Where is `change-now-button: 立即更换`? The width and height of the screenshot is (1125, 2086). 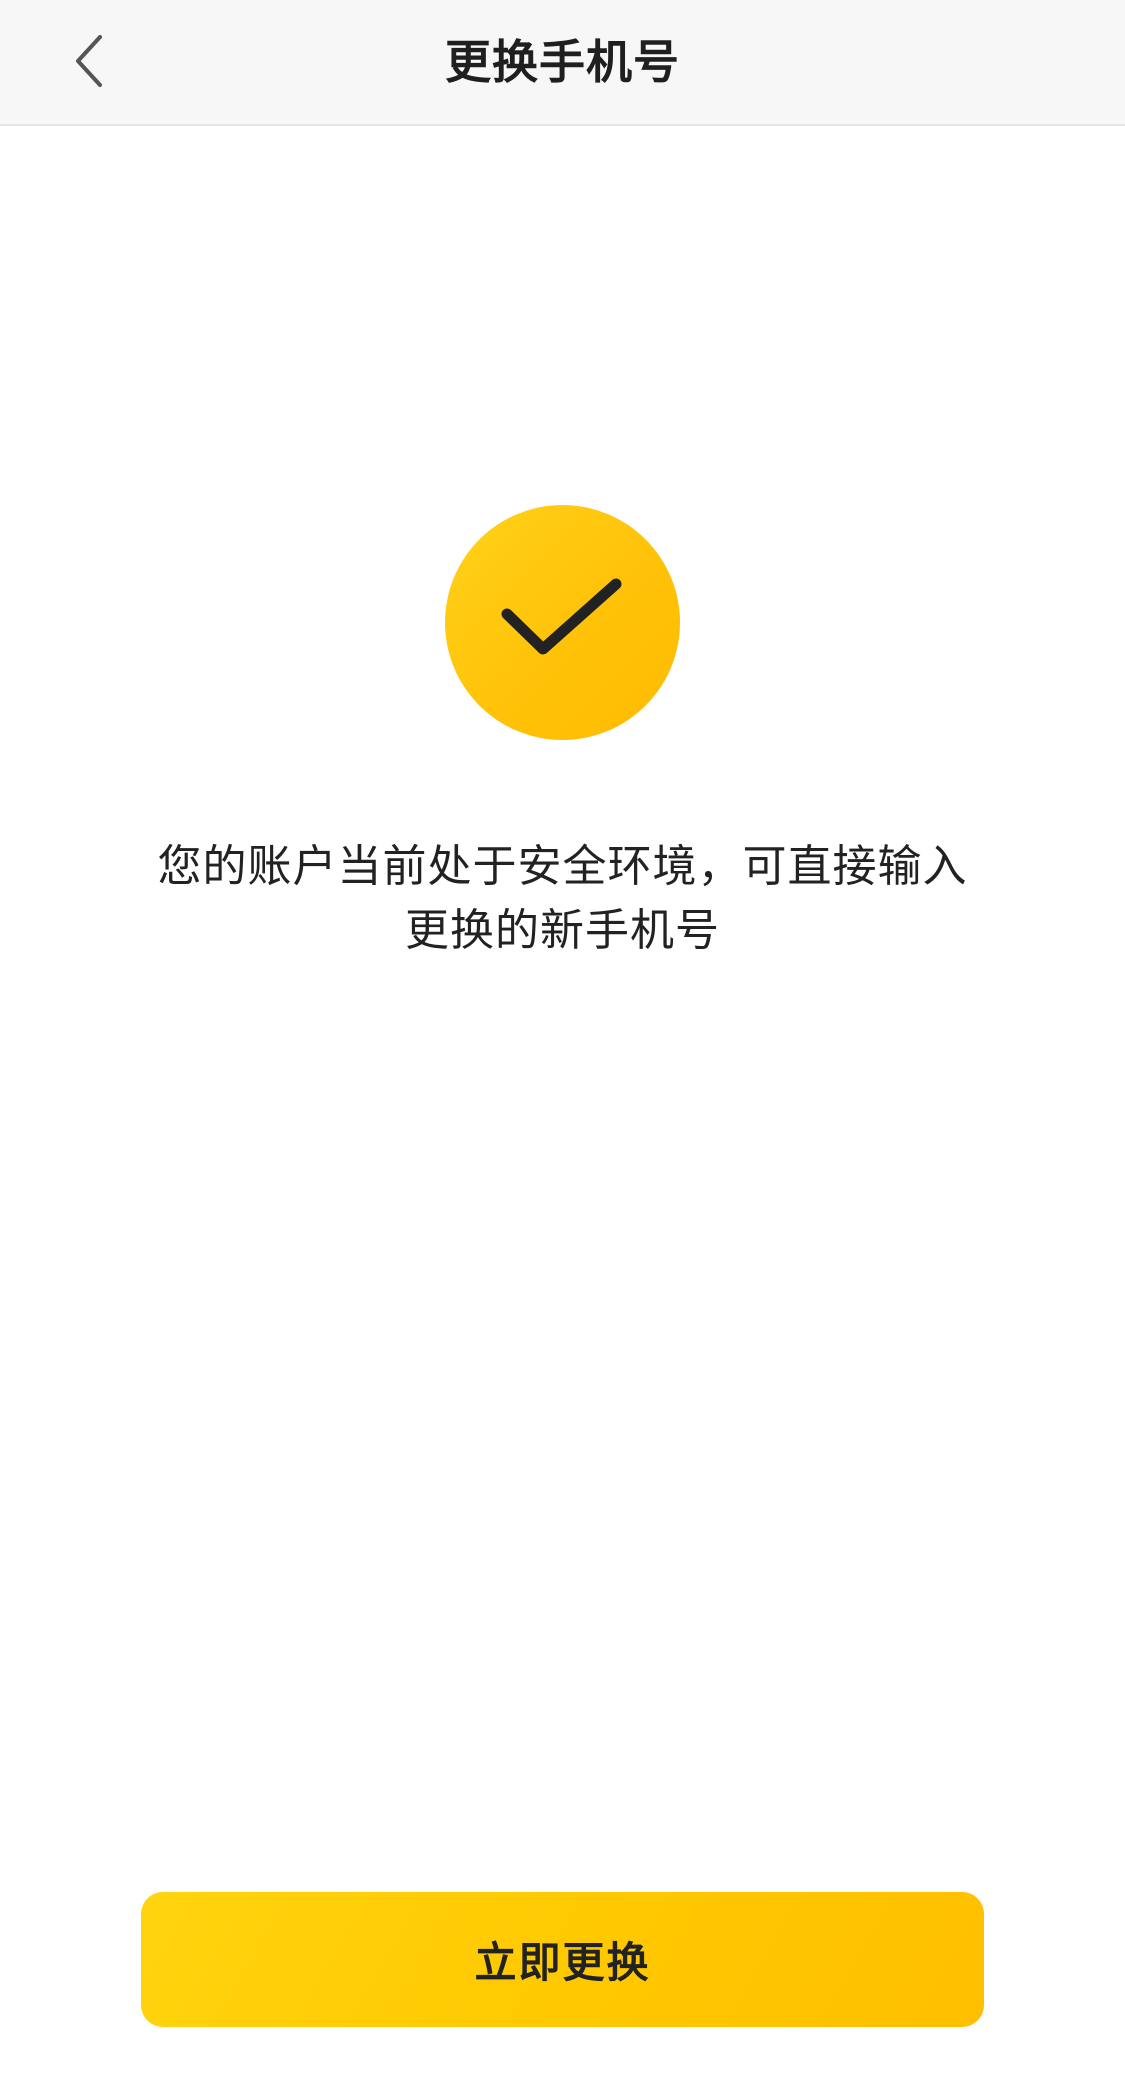 change-now-button: 立即更换 is located at coordinates (562, 1959).